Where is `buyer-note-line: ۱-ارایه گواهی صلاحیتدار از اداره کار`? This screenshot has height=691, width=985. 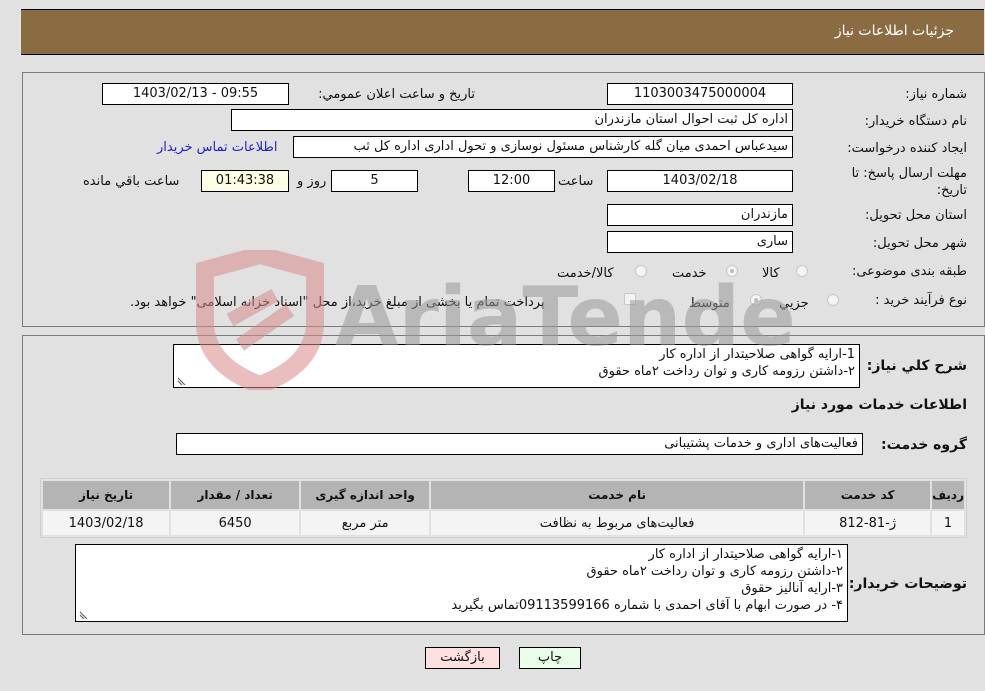 buyer-note-line: ۱-ارایه گواهی صلاحیتدار از اداره کار is located at coordinates (745, 554).